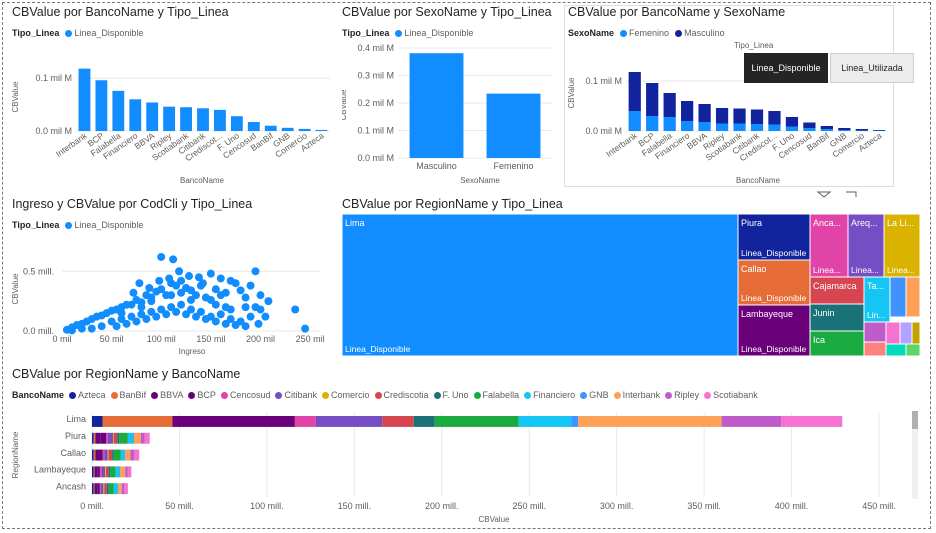 The height and width of the screenshot is (533, 936). What do you see at coordinates (375, 103) in the screenshot?
I see `y-tick-label: 0.2 mil M` at bounding box center [375, 103].